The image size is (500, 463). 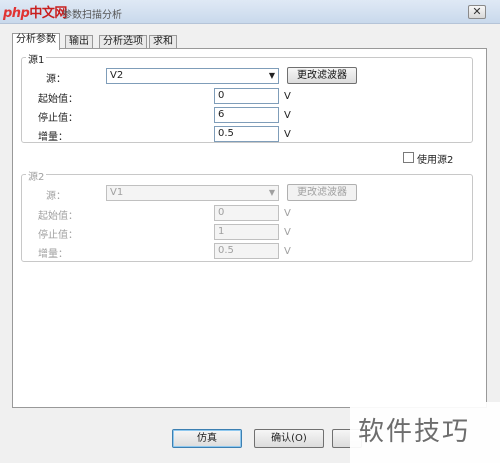 What do you see at coordinates (58, 235) in the screenshot?
I see `source2-stop-label: 停止值：` at bounding box center [58, 235].